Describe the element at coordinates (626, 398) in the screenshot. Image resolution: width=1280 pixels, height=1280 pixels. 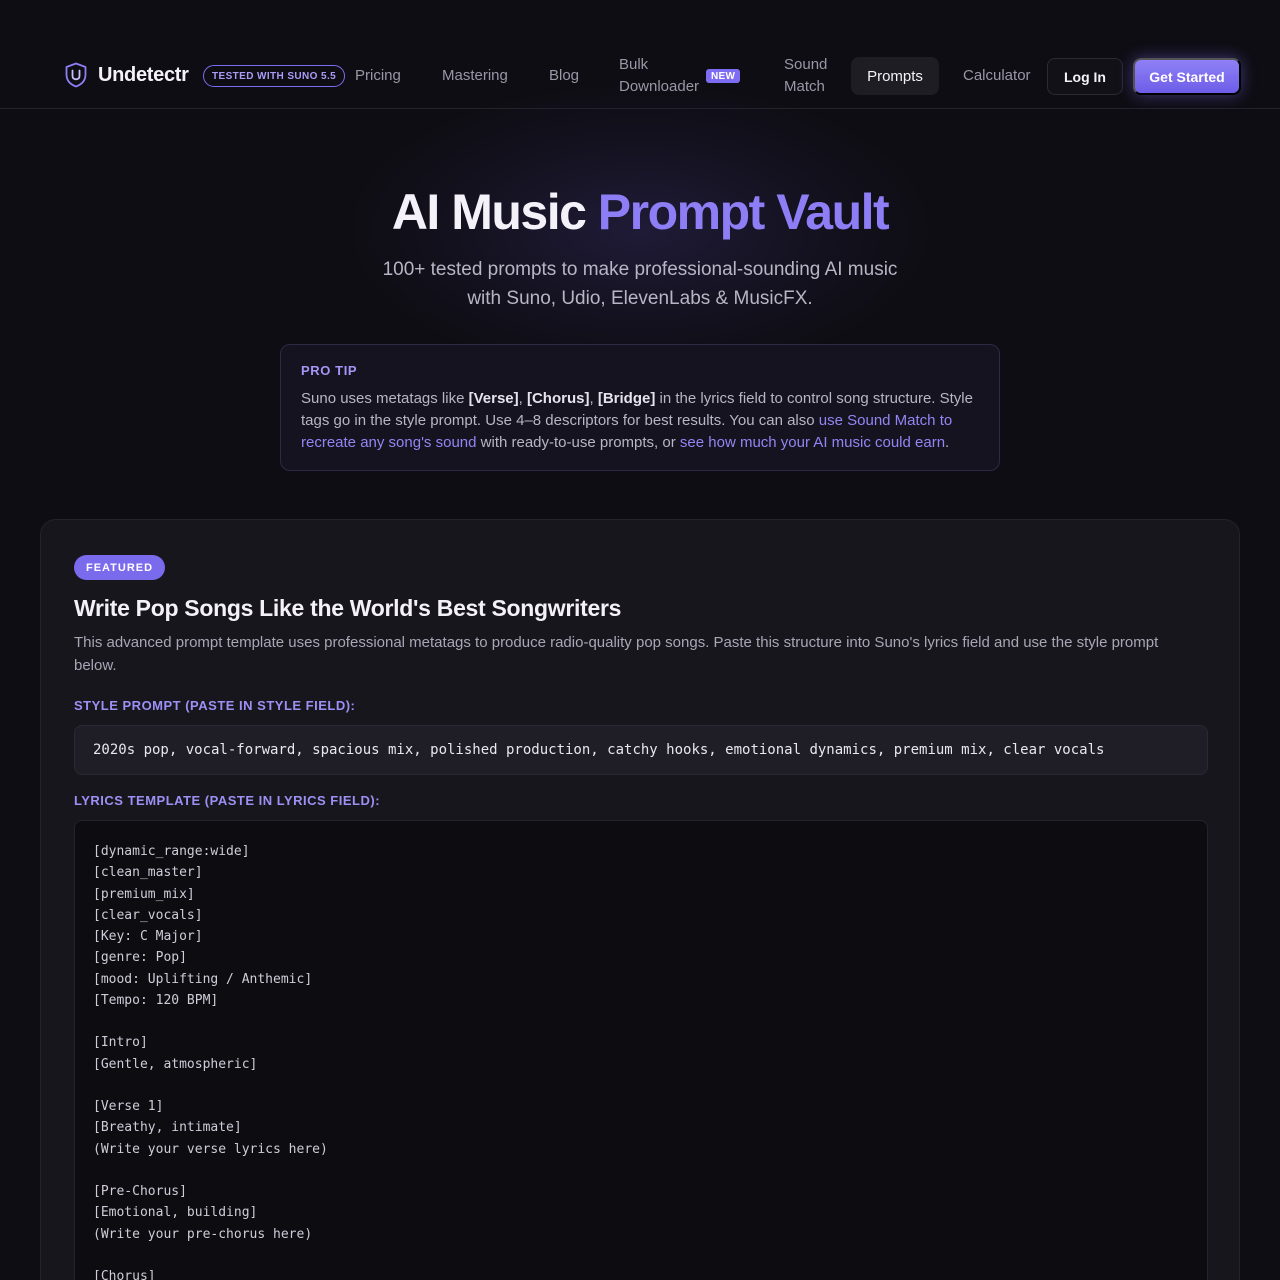
I see `tag-bridge: [Bridge]` at that location.